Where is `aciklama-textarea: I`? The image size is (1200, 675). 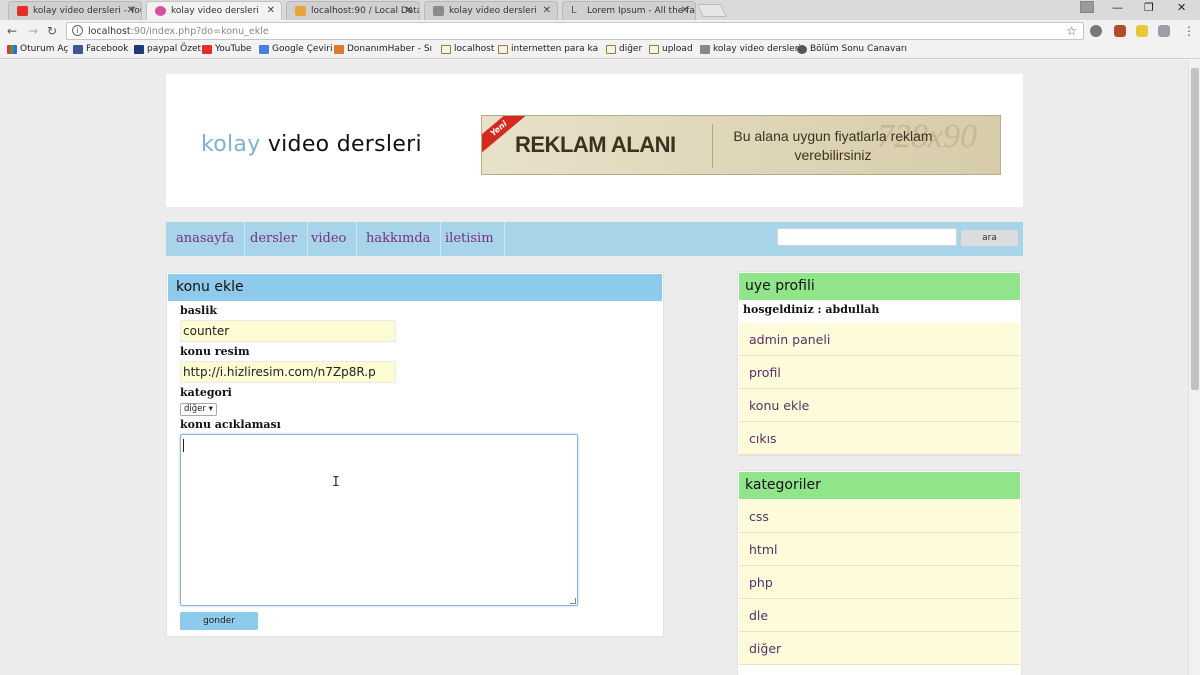
aciklama-textarea: I is located at coordinates (379, 520).